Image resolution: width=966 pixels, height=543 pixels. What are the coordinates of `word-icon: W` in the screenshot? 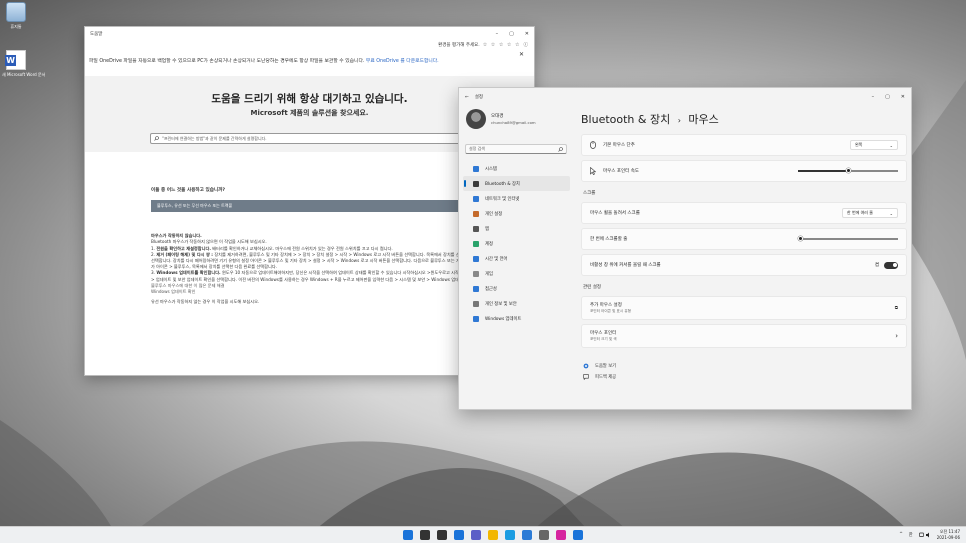 It's located at (15, 60).